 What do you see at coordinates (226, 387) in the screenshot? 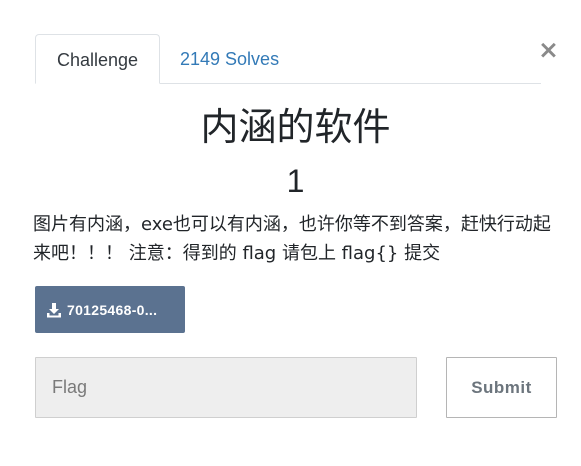
I see `flag-input` at bounding box center [226, 387].